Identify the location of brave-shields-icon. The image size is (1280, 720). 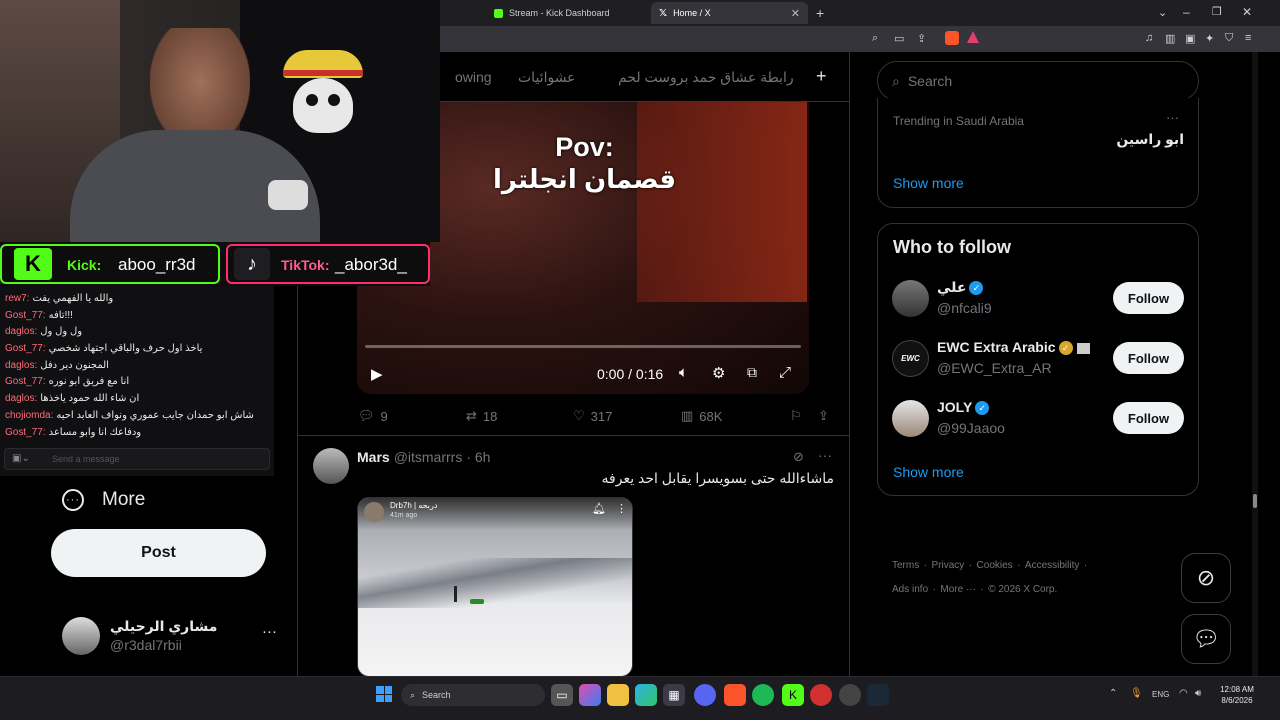
(952, 38).